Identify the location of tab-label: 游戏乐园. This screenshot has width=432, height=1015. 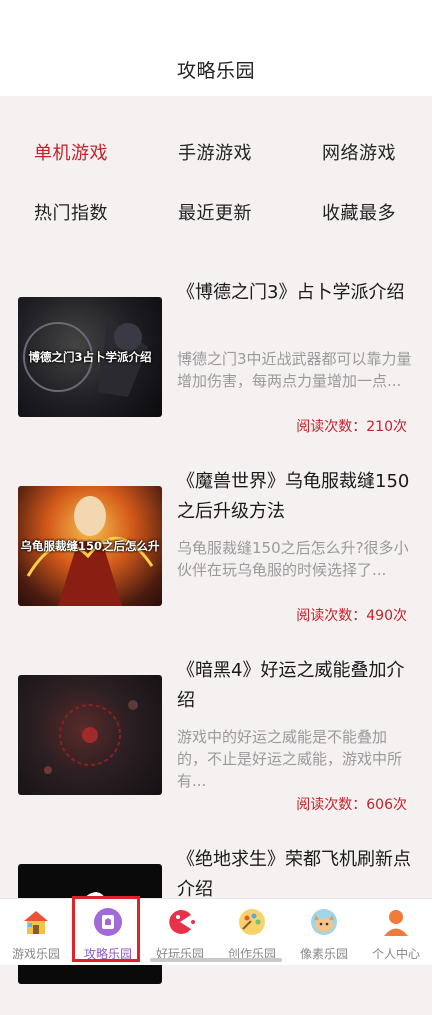
(35, 954).